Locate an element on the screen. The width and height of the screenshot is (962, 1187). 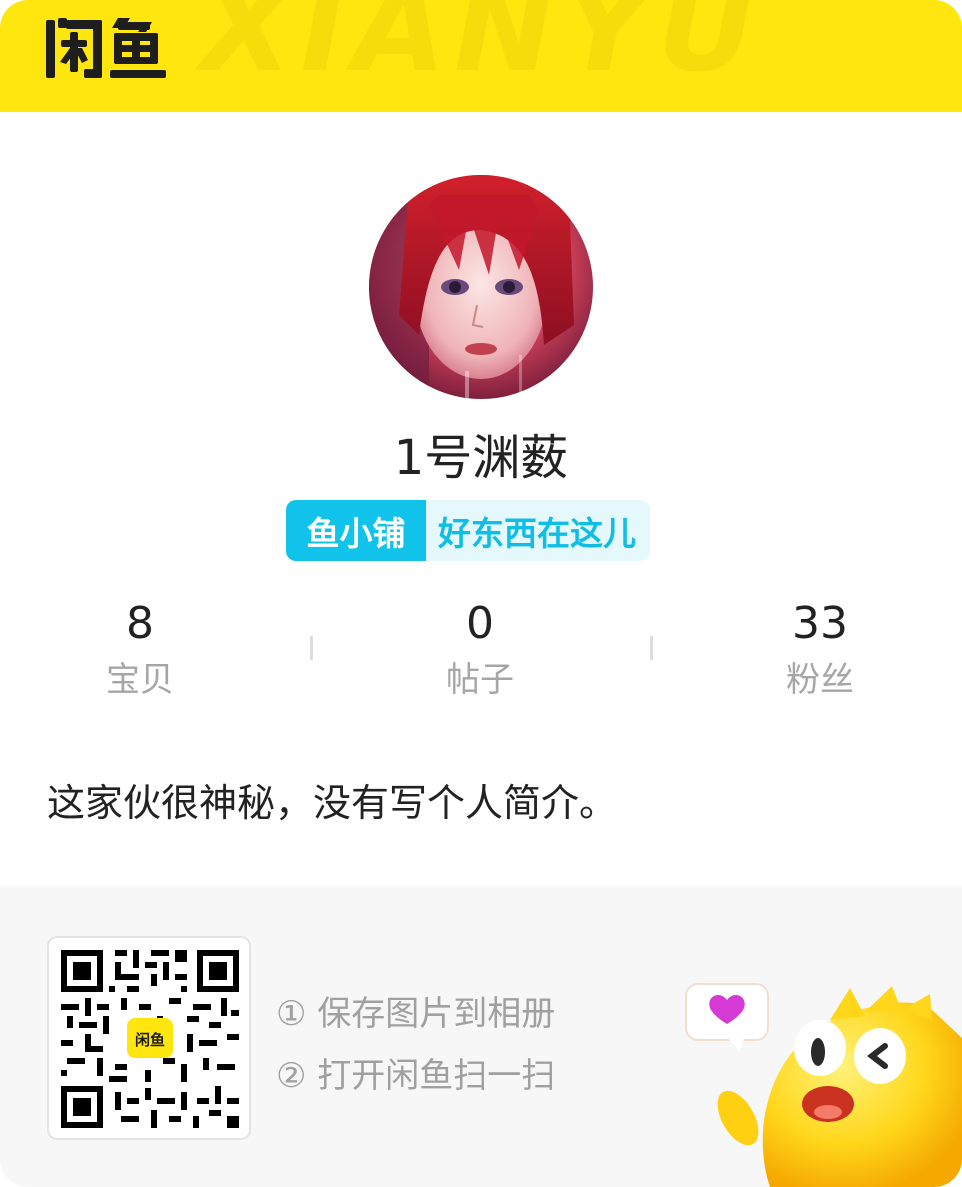
fish-mascot-icon is located at coordinates (823, 1085).